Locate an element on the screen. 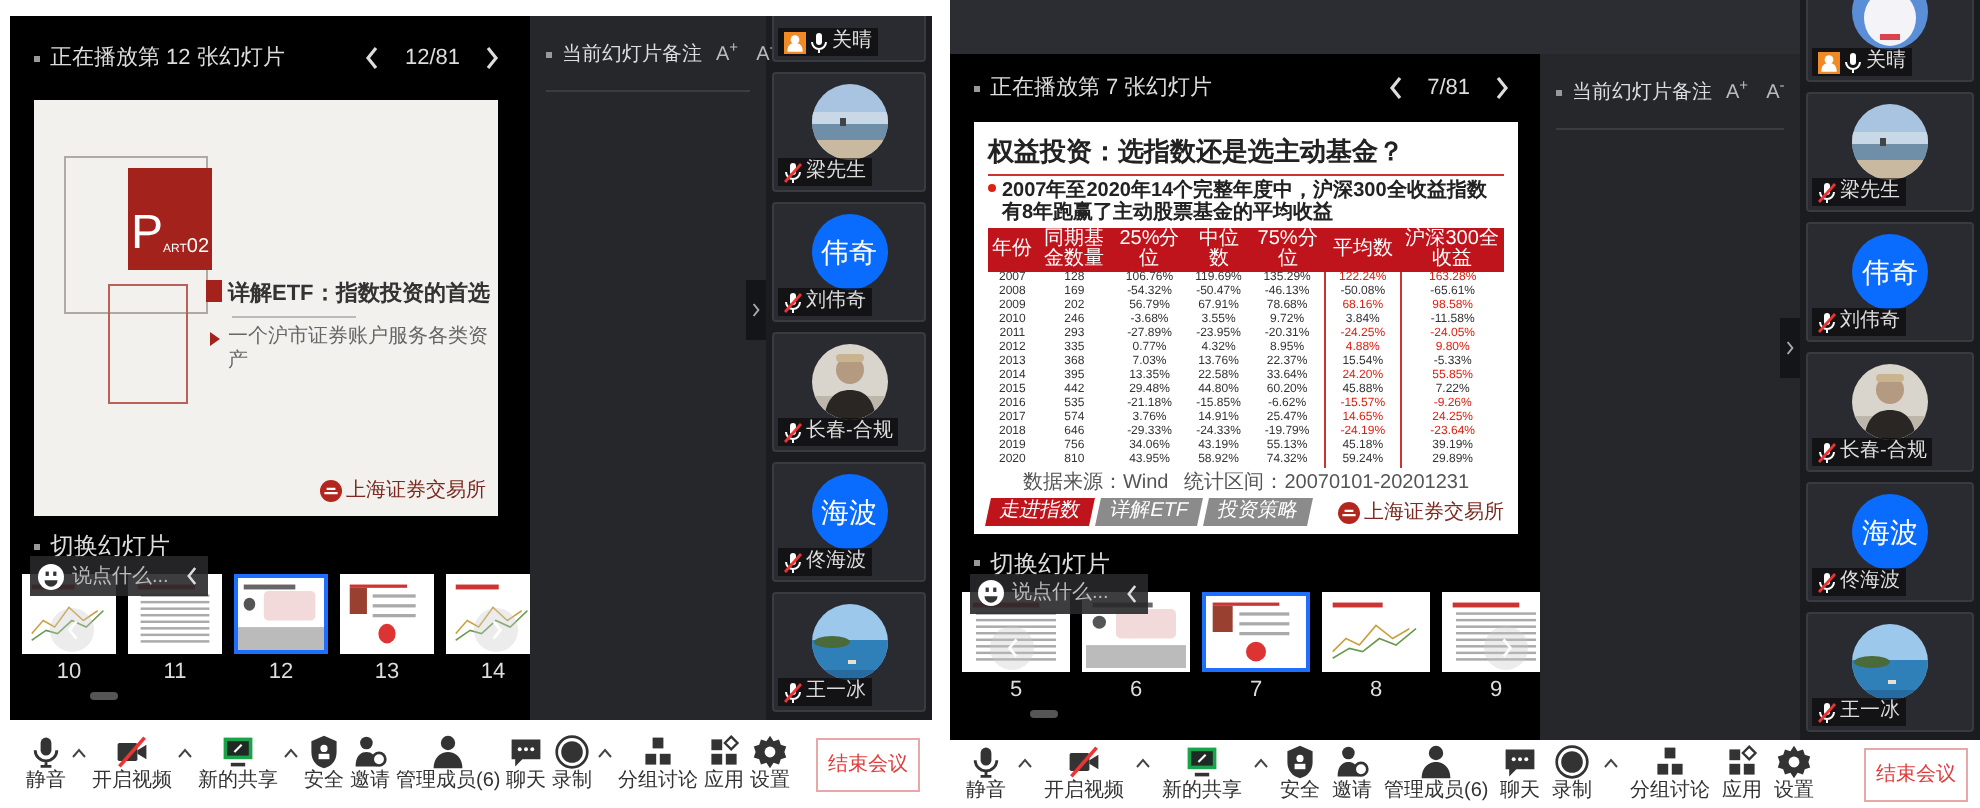  slide-number: 11 is located at coordinates (175, 673).